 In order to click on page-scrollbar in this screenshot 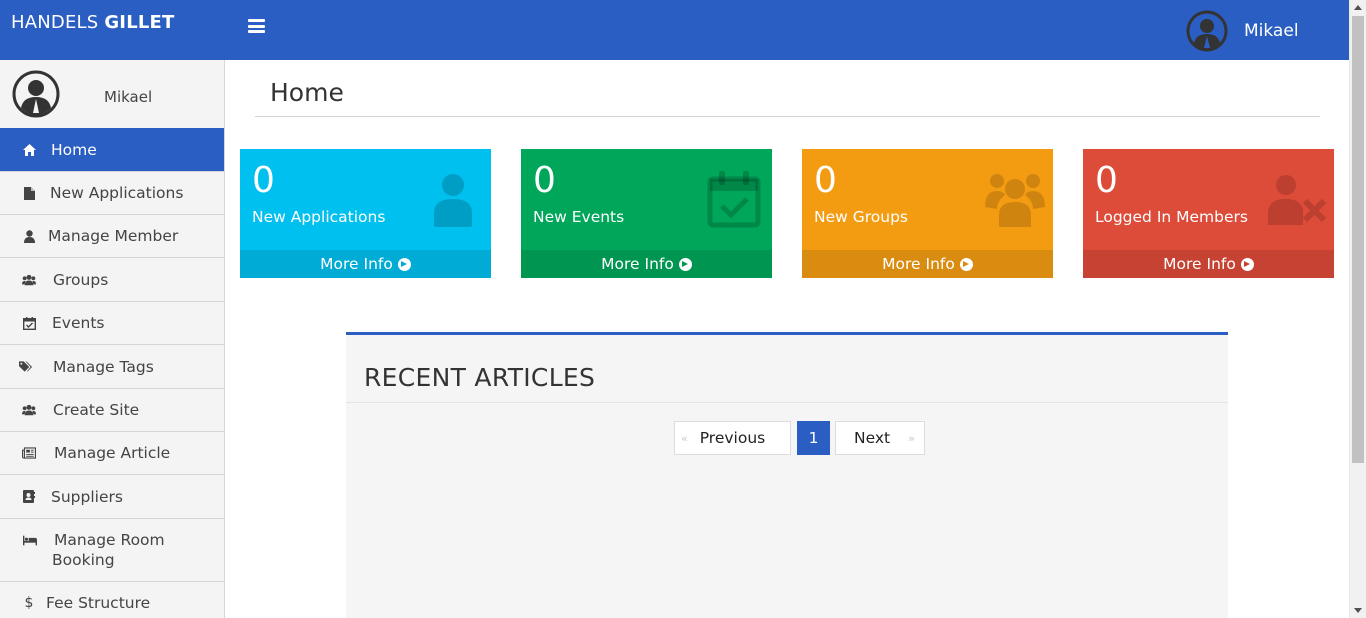, I will do `click(1357, 309)`.